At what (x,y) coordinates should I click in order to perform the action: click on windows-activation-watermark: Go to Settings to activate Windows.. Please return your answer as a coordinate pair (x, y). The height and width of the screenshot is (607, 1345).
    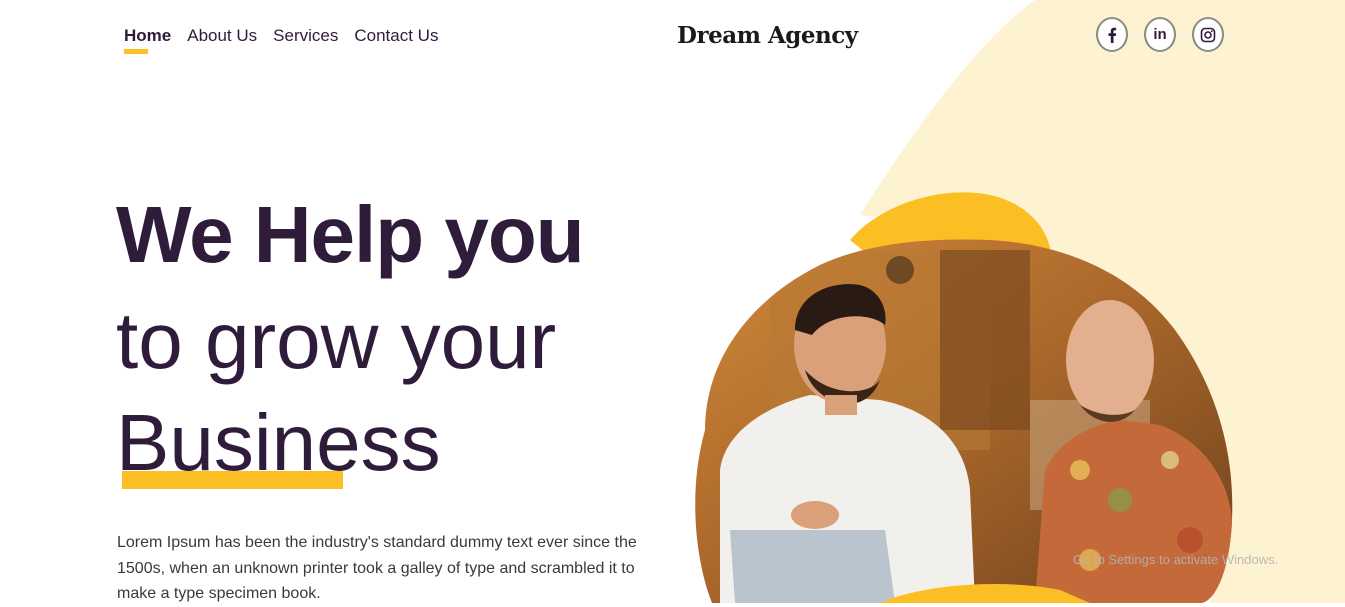
    Looking at the image, I should click on (1176, 559).